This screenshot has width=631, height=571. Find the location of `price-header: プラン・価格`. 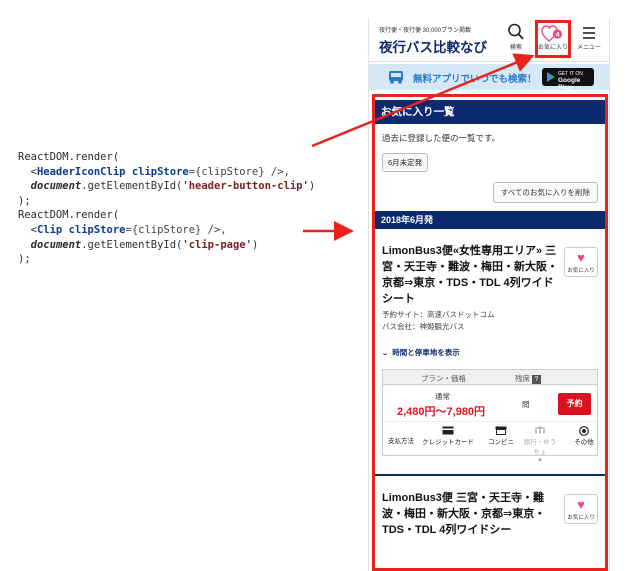

price-header: プラン・価格 is located at coordinates (443, 378).